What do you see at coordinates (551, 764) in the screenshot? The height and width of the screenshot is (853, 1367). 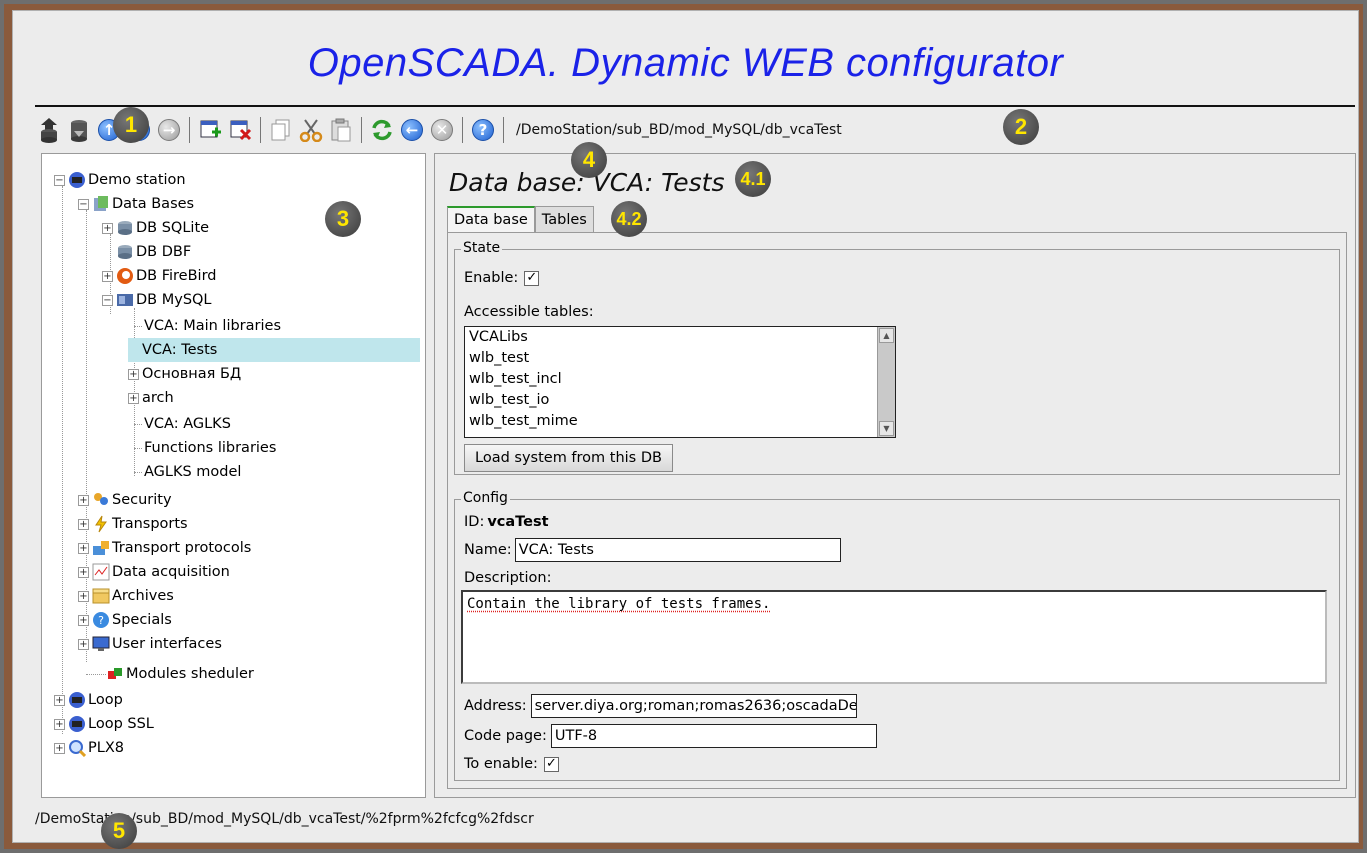 I see `to-enable-checkbox: ✓` at bounding box center [551, 764].